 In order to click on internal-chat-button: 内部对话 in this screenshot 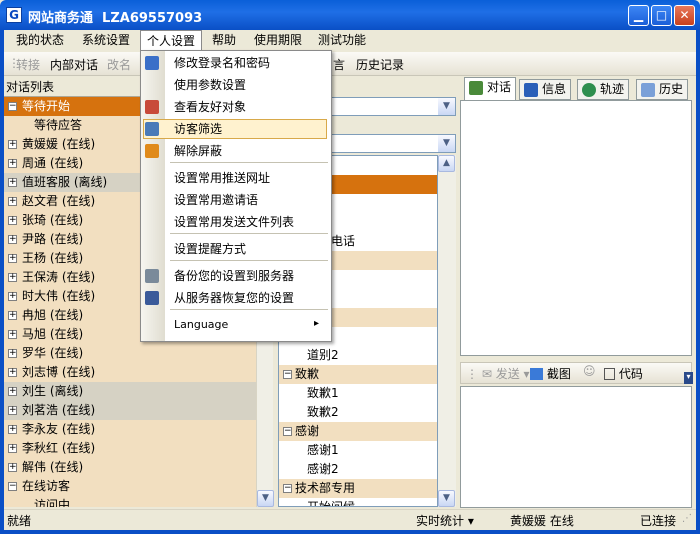, I will do `click(74, 64)`.